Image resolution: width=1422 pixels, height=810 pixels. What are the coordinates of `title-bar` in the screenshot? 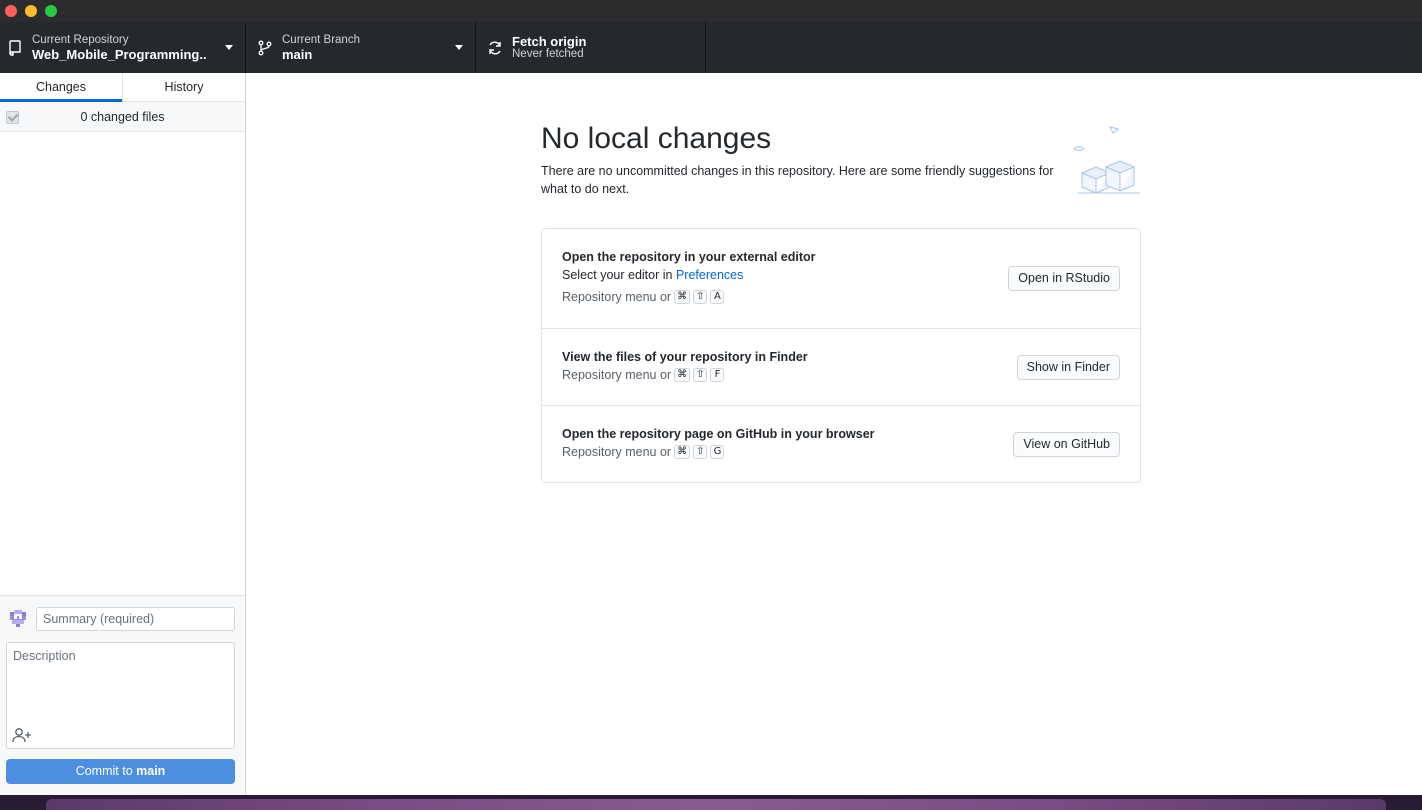 It's located at (711, 11).